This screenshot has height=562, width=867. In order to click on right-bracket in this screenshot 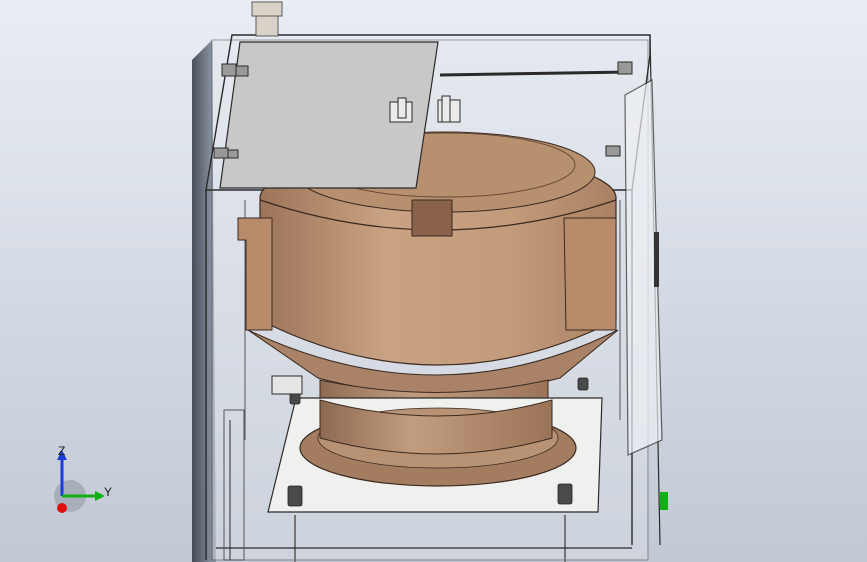, I will do `click(590, 274)`.